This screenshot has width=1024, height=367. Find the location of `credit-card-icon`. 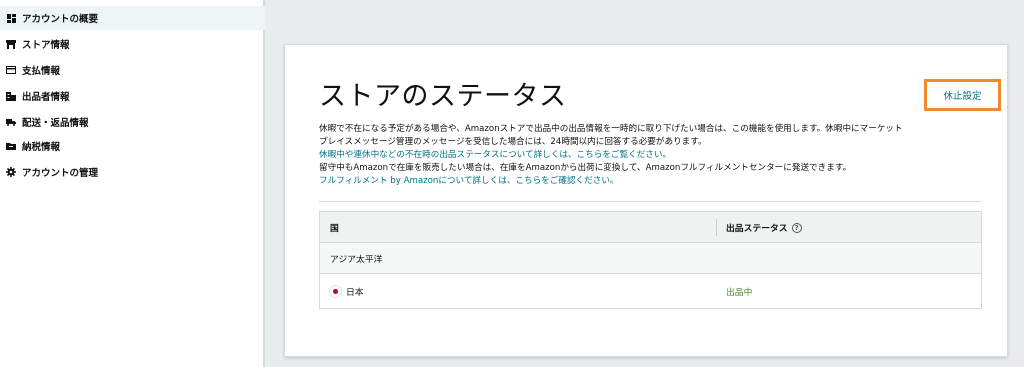

credit-card-icon is located at coordinates (11, 70).